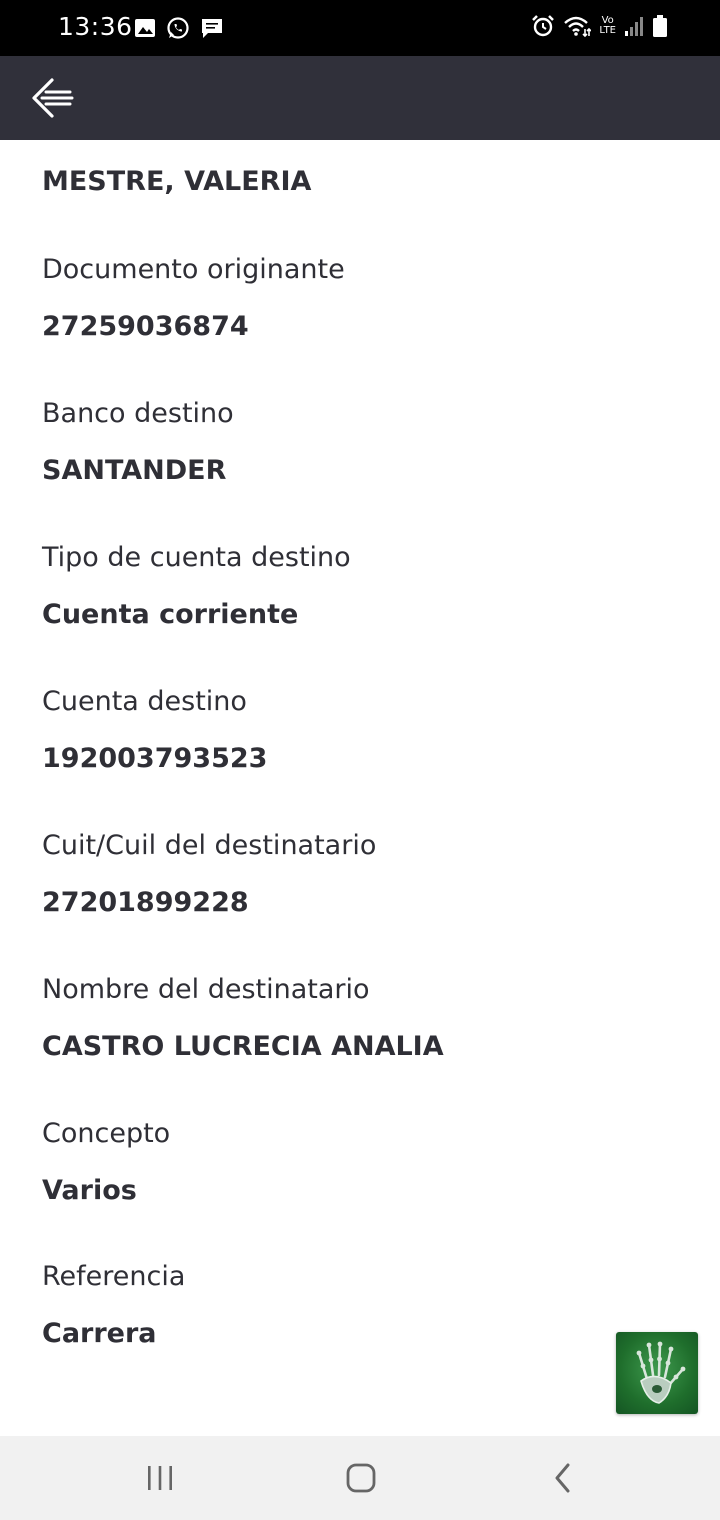 The width and height of the screenshot is (720, 1520). I want to click on field-cuenta-destino: Cuenta destino 192003793523, so click(362, 730).